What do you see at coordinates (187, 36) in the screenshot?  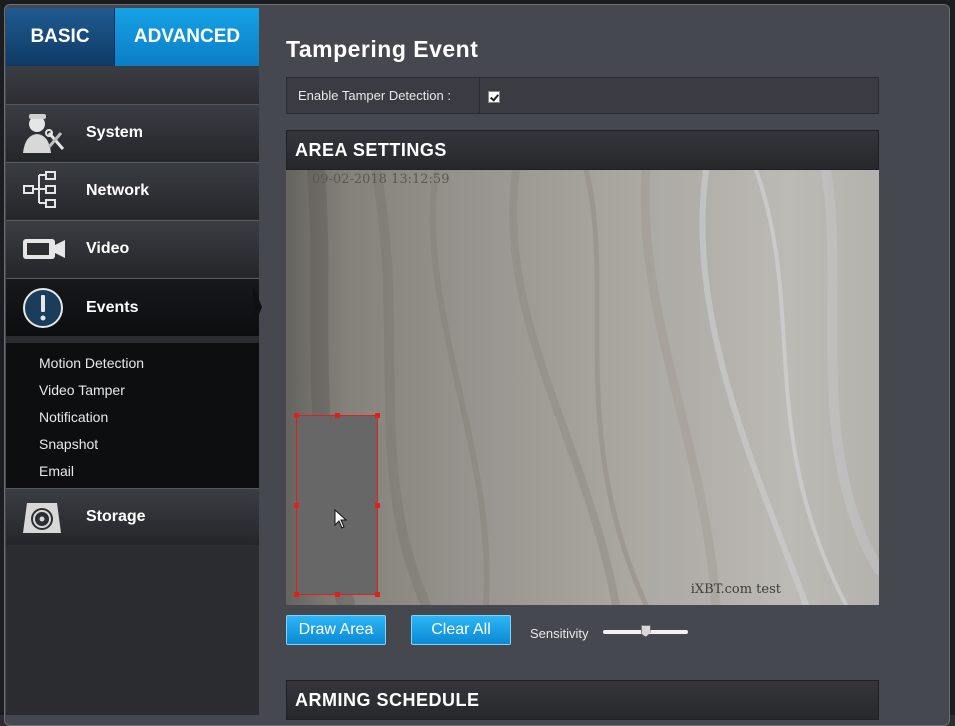 I see `tab-advanced-label: ADVANCED` at bounding box center [187, 36].